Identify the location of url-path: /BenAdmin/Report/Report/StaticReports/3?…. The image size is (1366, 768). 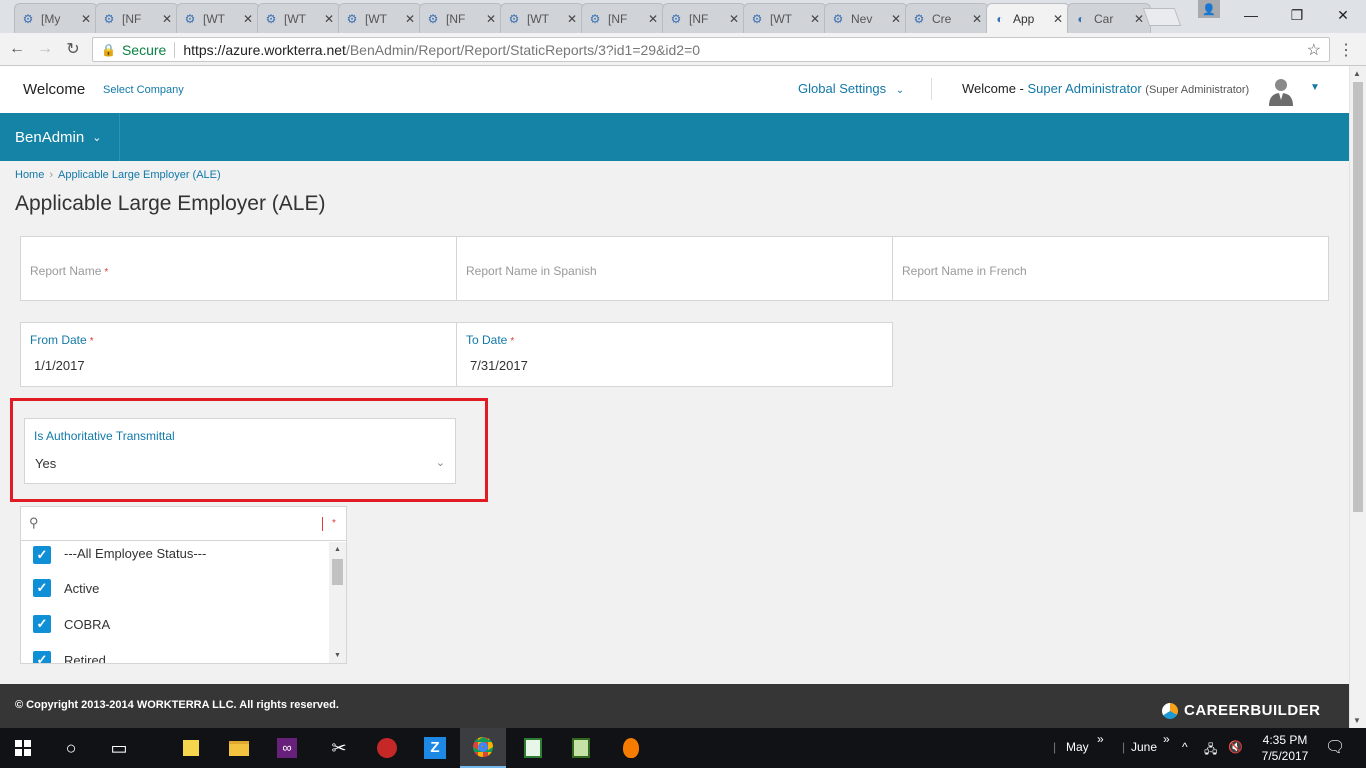
(523, 49).